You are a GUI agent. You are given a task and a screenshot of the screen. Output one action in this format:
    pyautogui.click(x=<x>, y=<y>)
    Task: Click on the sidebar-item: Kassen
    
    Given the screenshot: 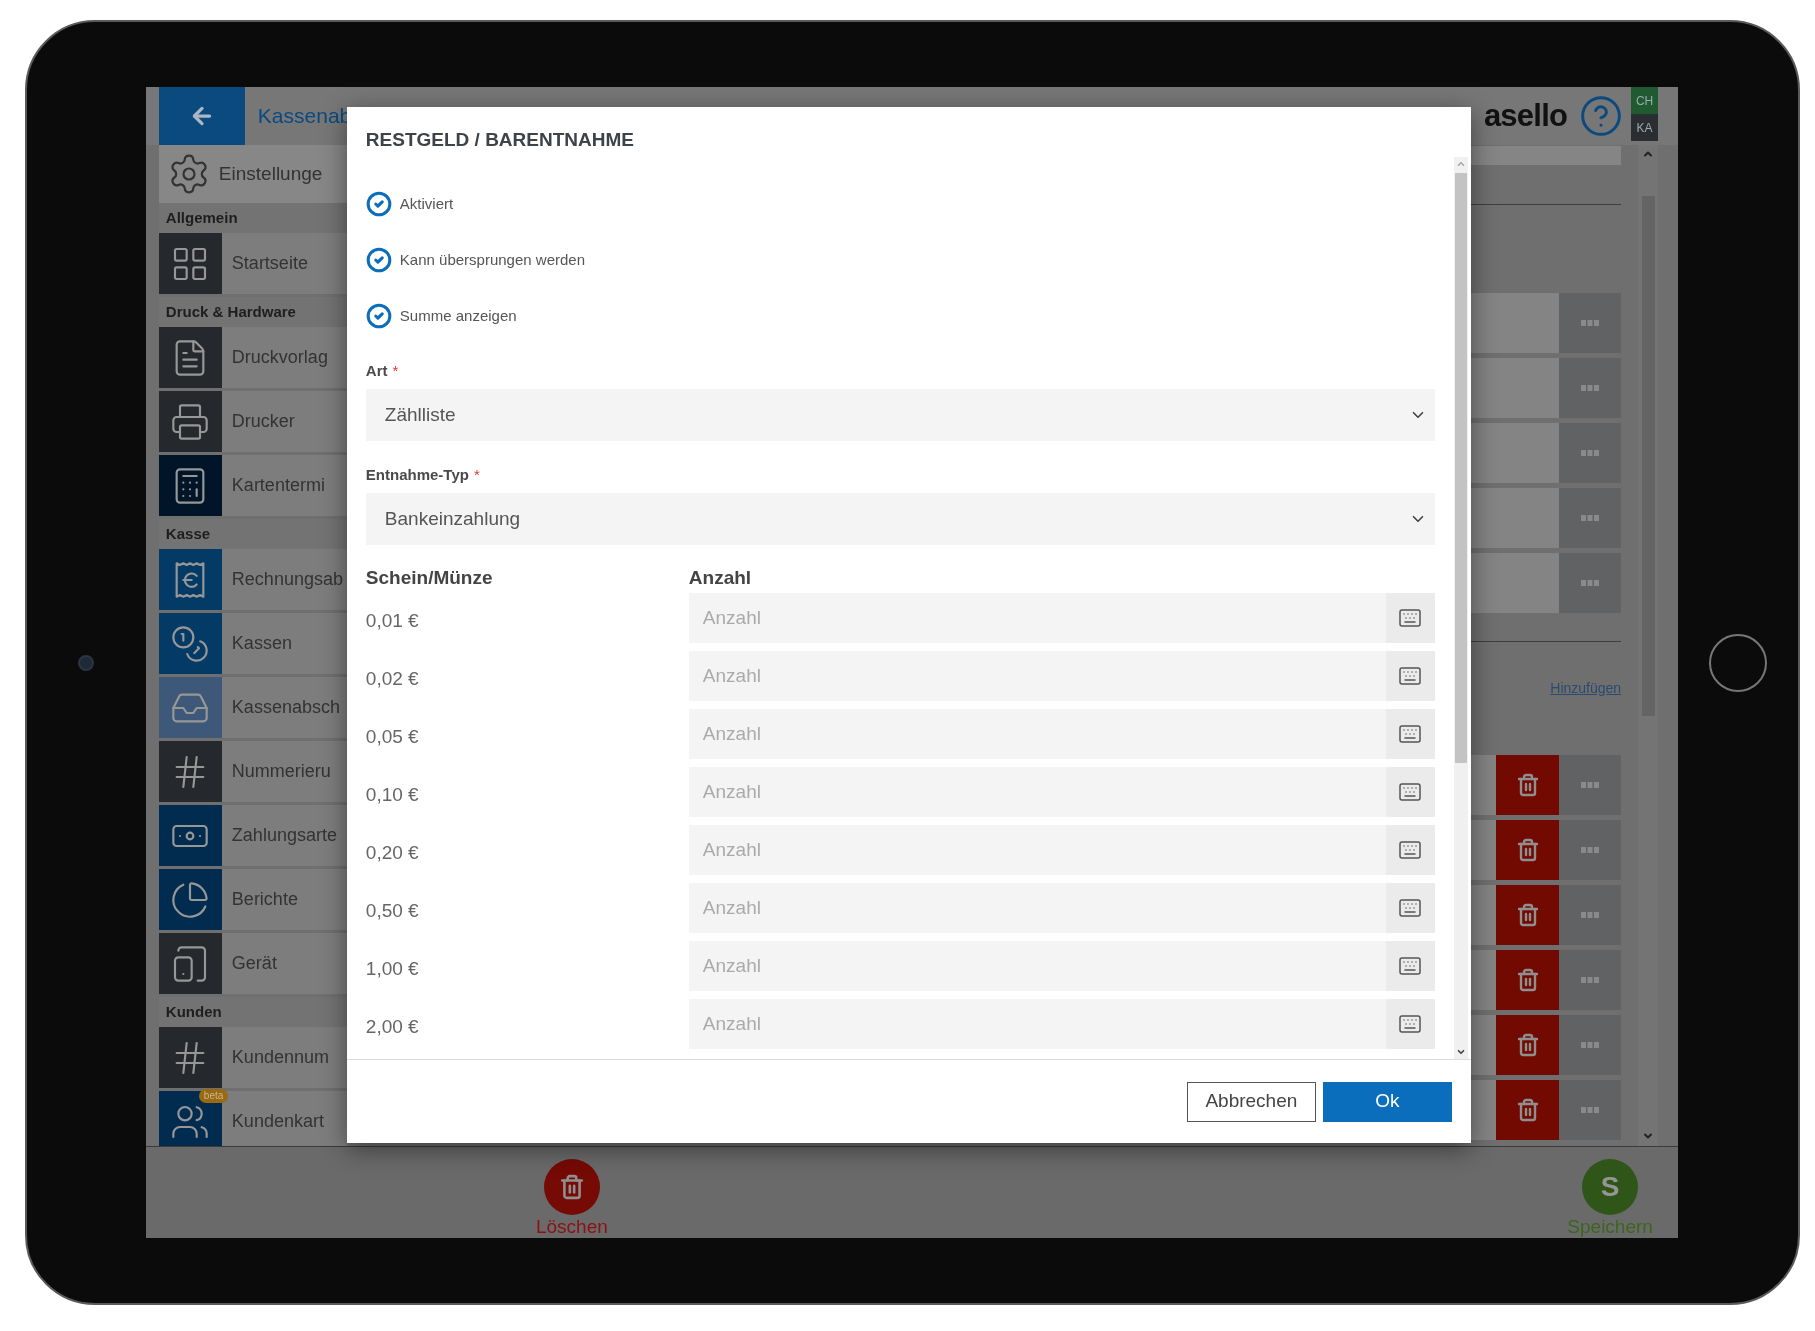 What is the action you would take?
    pyautogui.click(x=252, y=643)
    